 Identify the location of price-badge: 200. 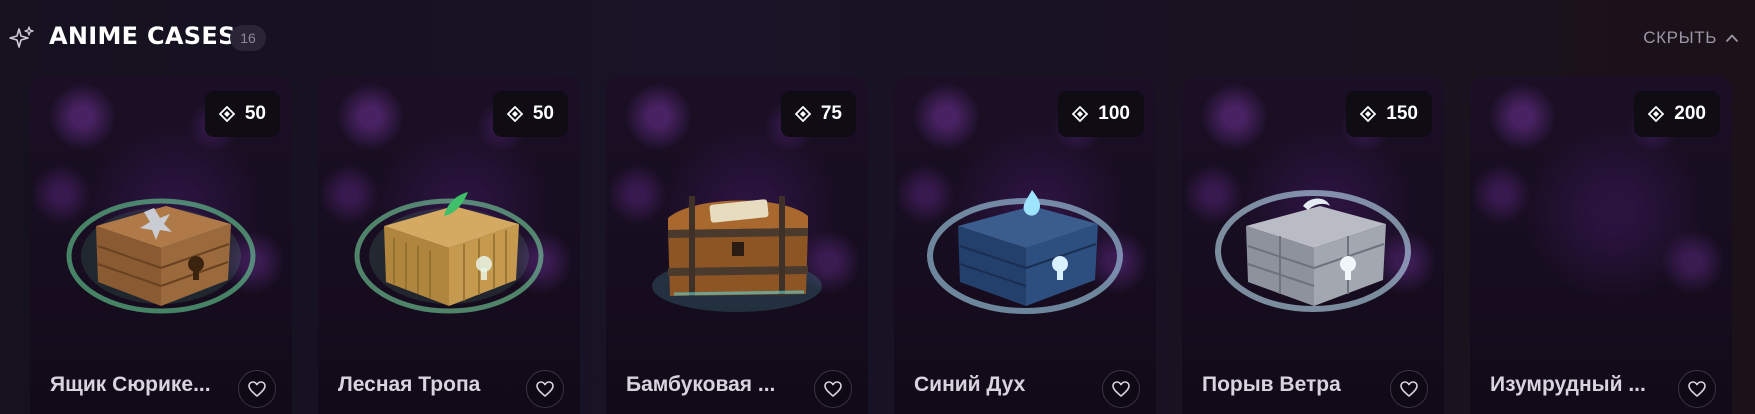
(1677, 114).